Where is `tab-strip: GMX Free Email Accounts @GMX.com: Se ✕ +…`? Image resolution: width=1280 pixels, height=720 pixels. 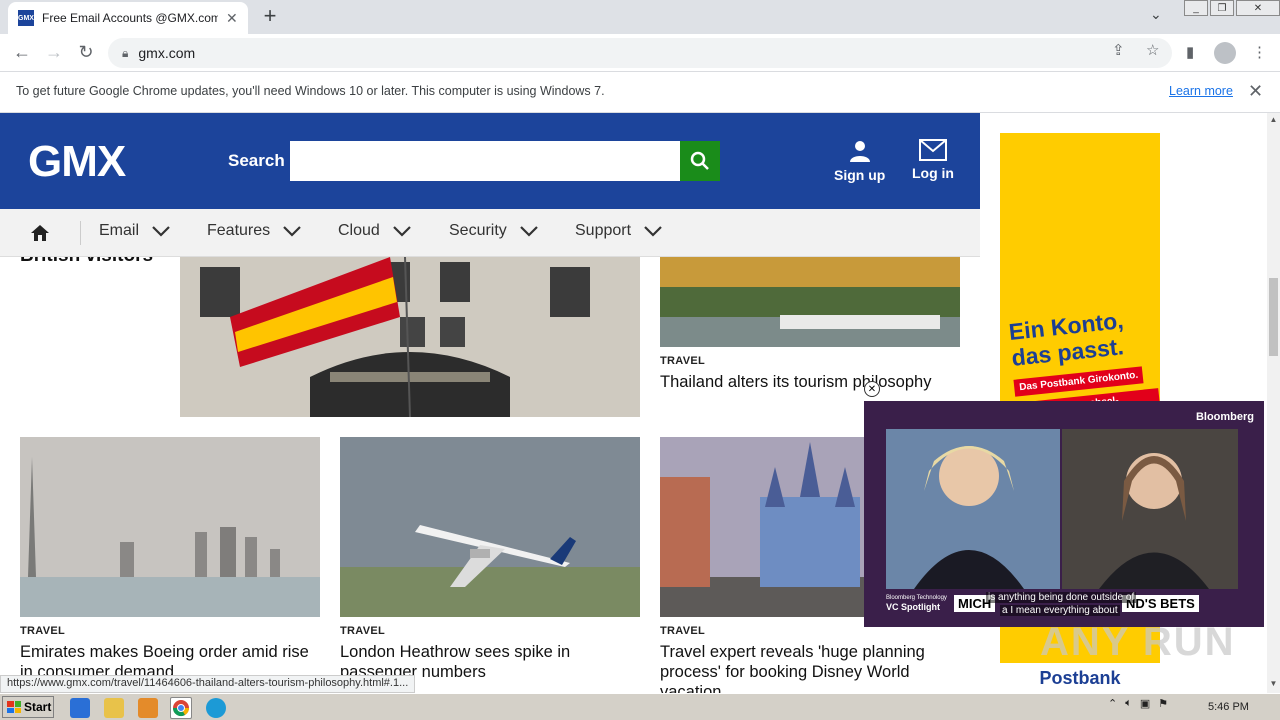
tab-strip: GMX Free Email Accounts @GMX.com: Se ✕ +… is located at coordinates (640, 17).